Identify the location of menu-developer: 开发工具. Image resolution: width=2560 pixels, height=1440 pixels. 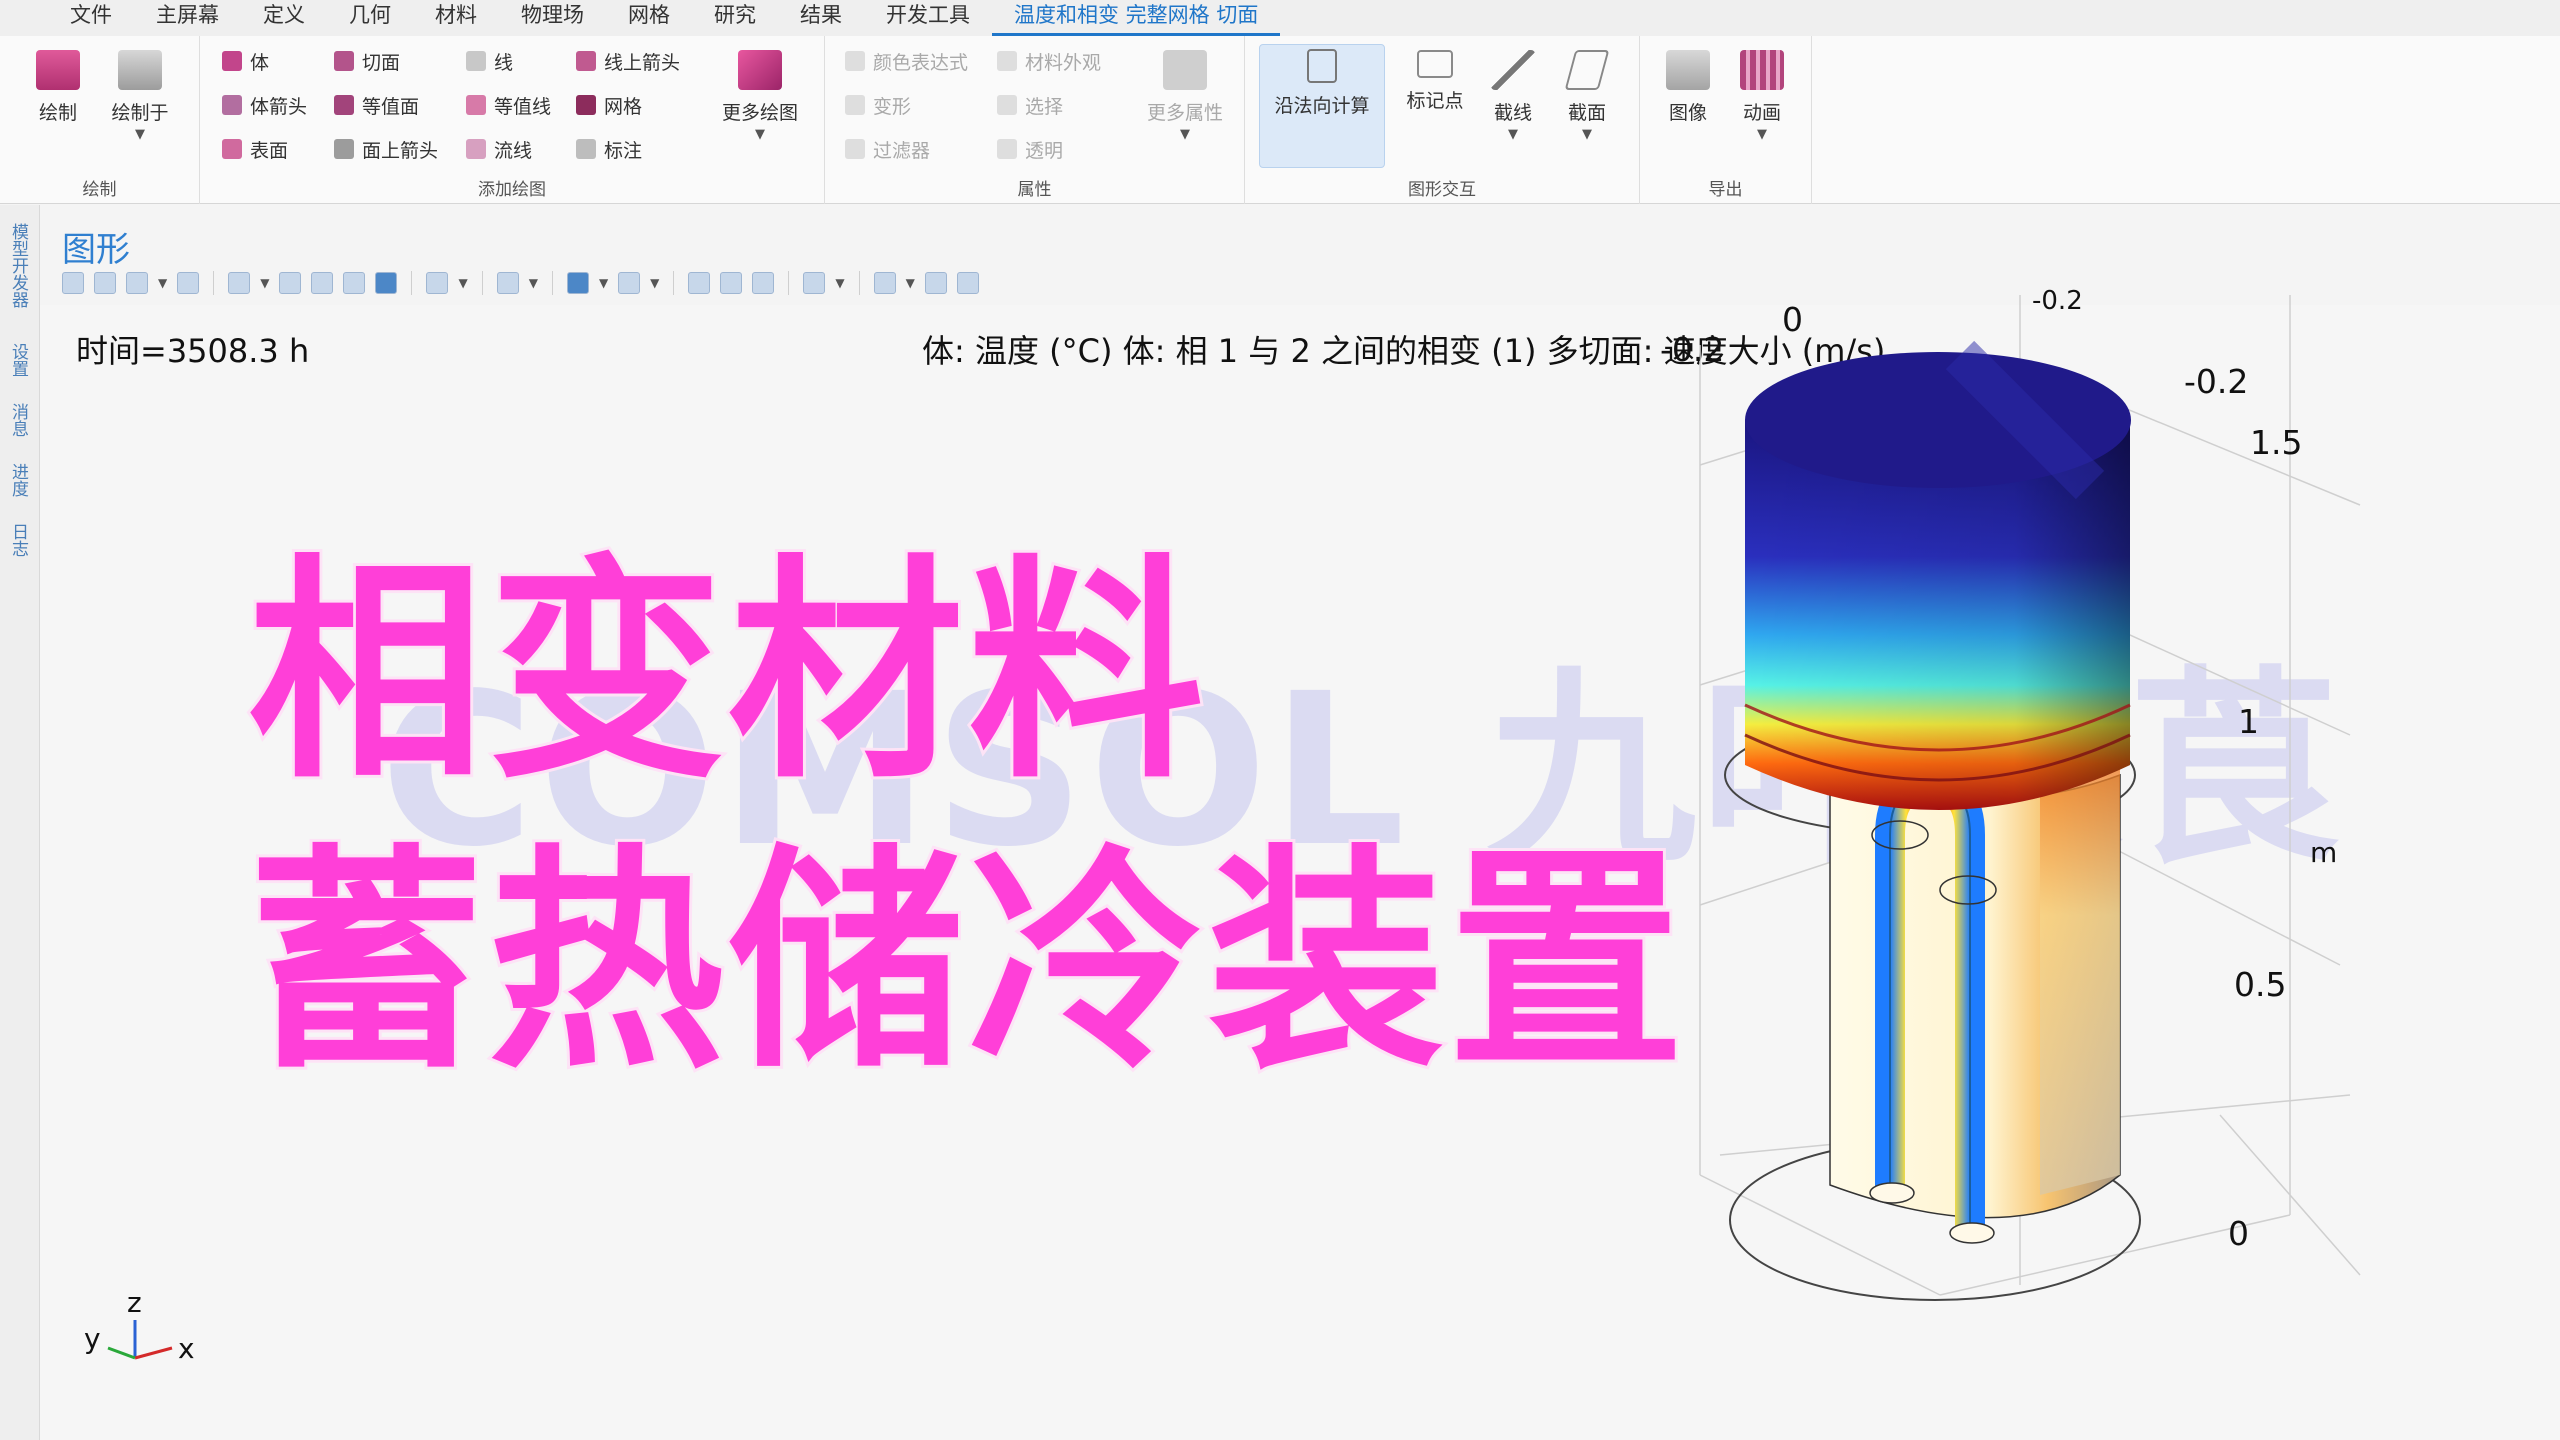
(928, 18).